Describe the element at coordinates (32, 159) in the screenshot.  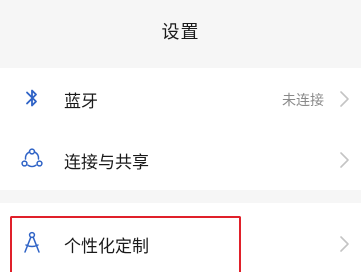
I see `connection-share-icon` at that location.